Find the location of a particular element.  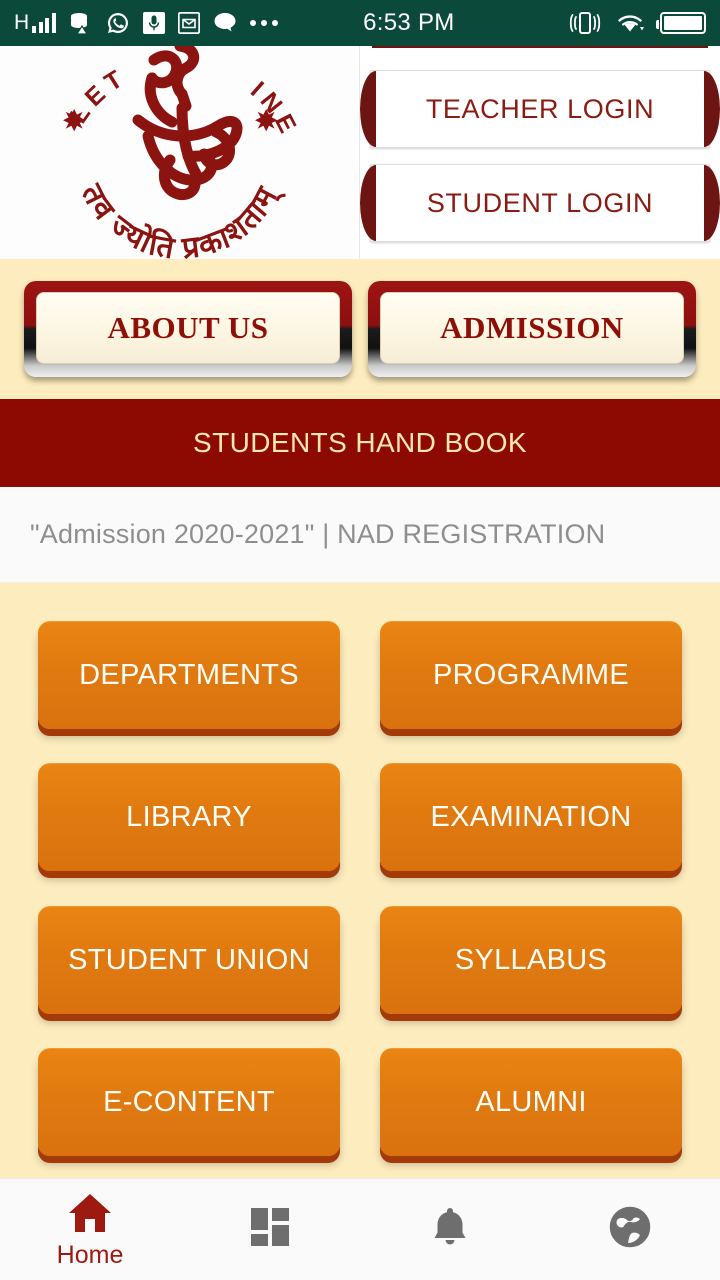

nav-item-home: Home is located at coordinates (90, 1229).